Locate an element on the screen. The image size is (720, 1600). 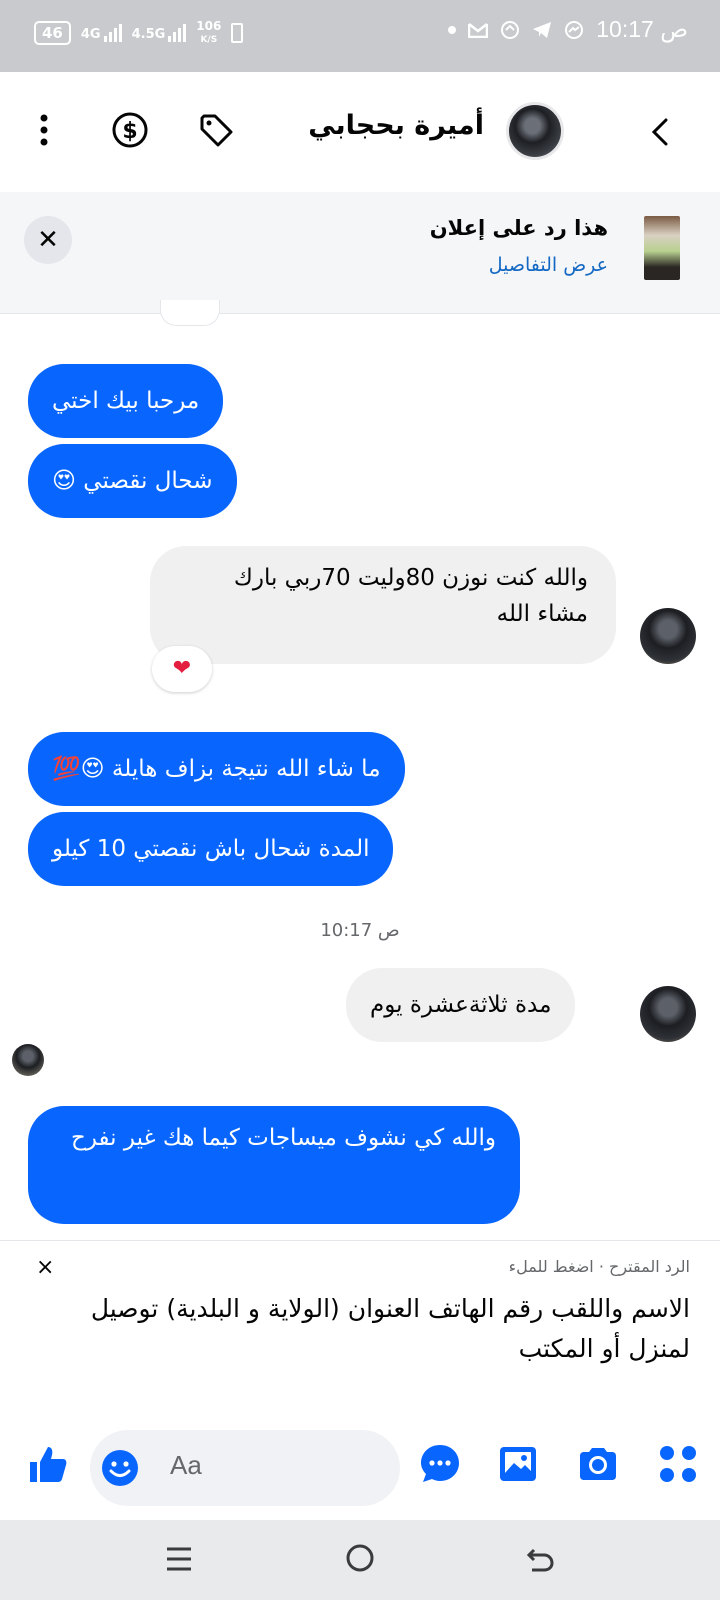
ad-reply-banner: هذا رد على إعلان عرض التفاصيل ✕ is located at coordinates (360, 253).